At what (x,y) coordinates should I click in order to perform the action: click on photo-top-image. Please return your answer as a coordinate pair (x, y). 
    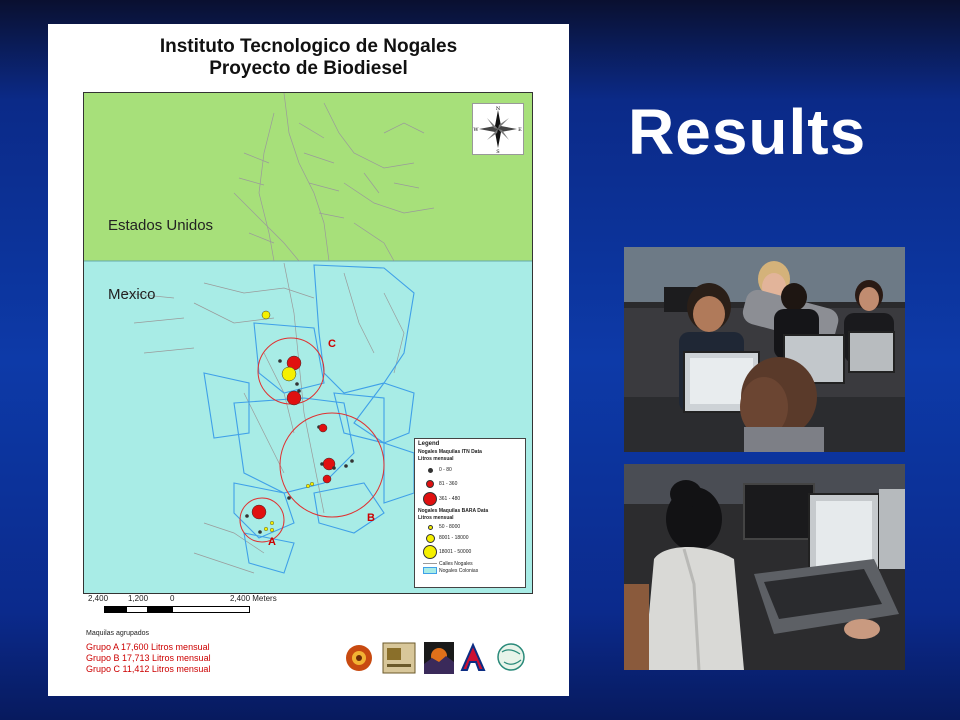
    Looking at the image, I should click on (764, 349).